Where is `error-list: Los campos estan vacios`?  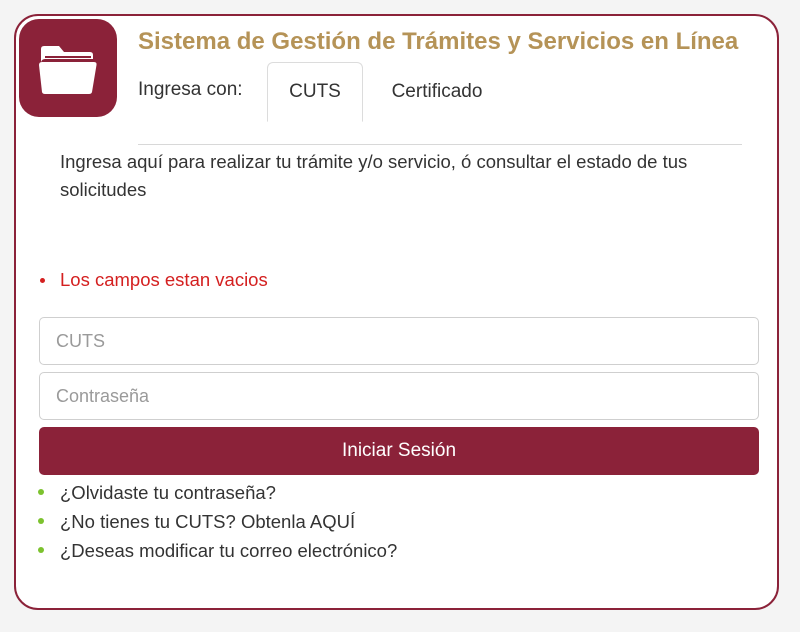
error-list: Los campos estan vacios is located at coordinates (153, 280).